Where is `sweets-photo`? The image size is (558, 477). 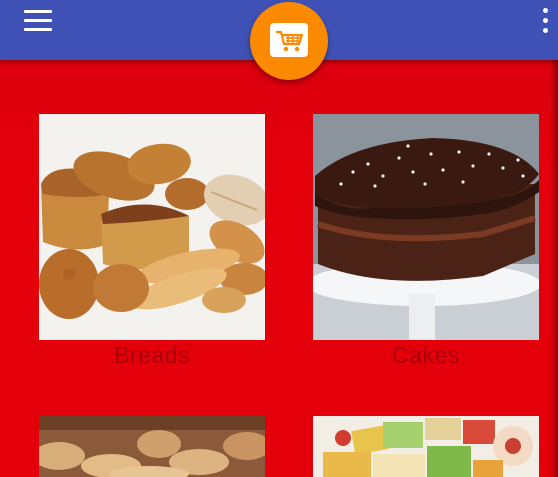
sweets-photo is located at coordinates (426, 446).